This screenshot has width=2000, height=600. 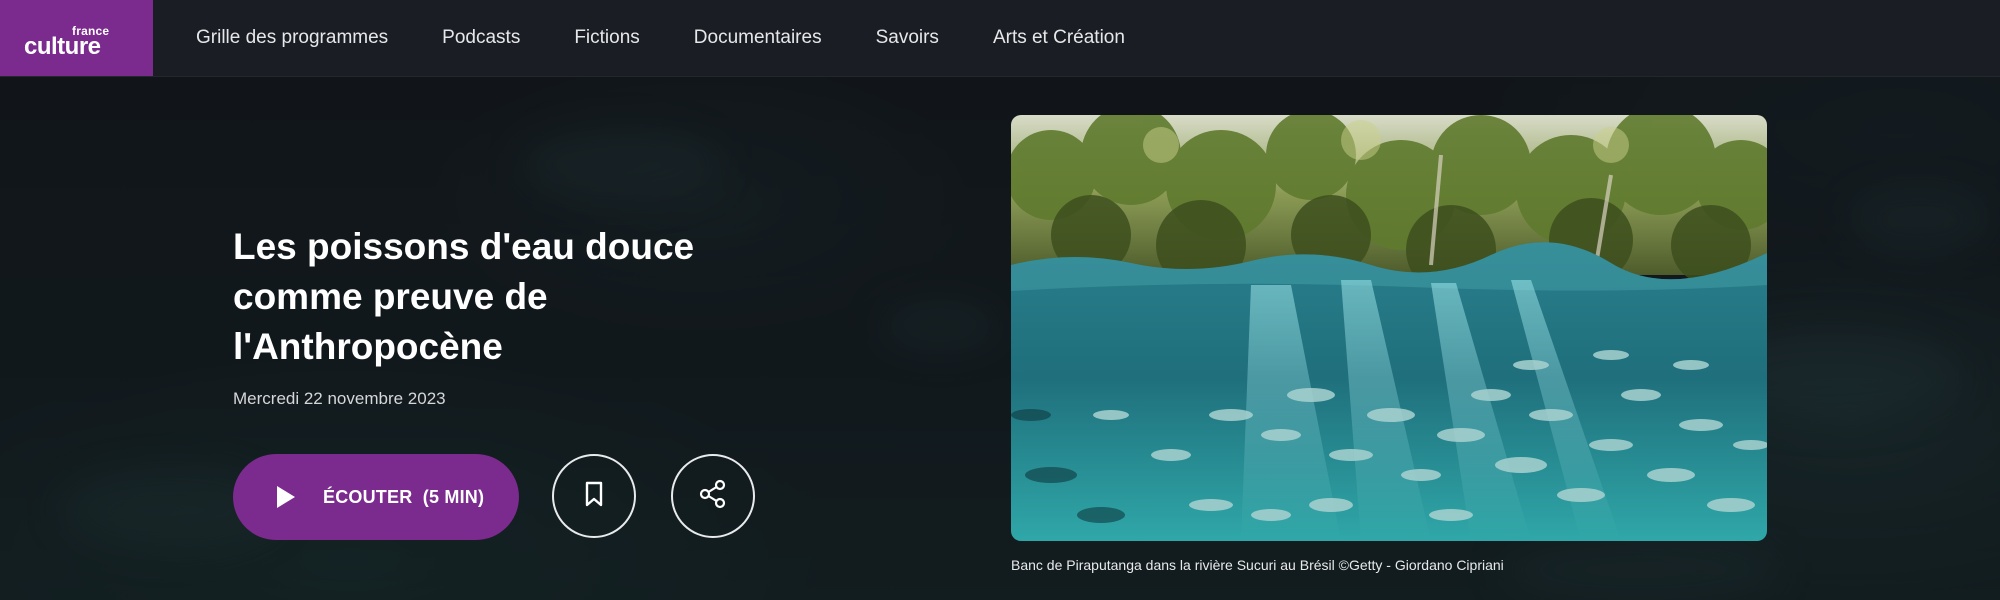 I want to click on nav-item-podcasts: Podcasts, so click(x=481, y=38).